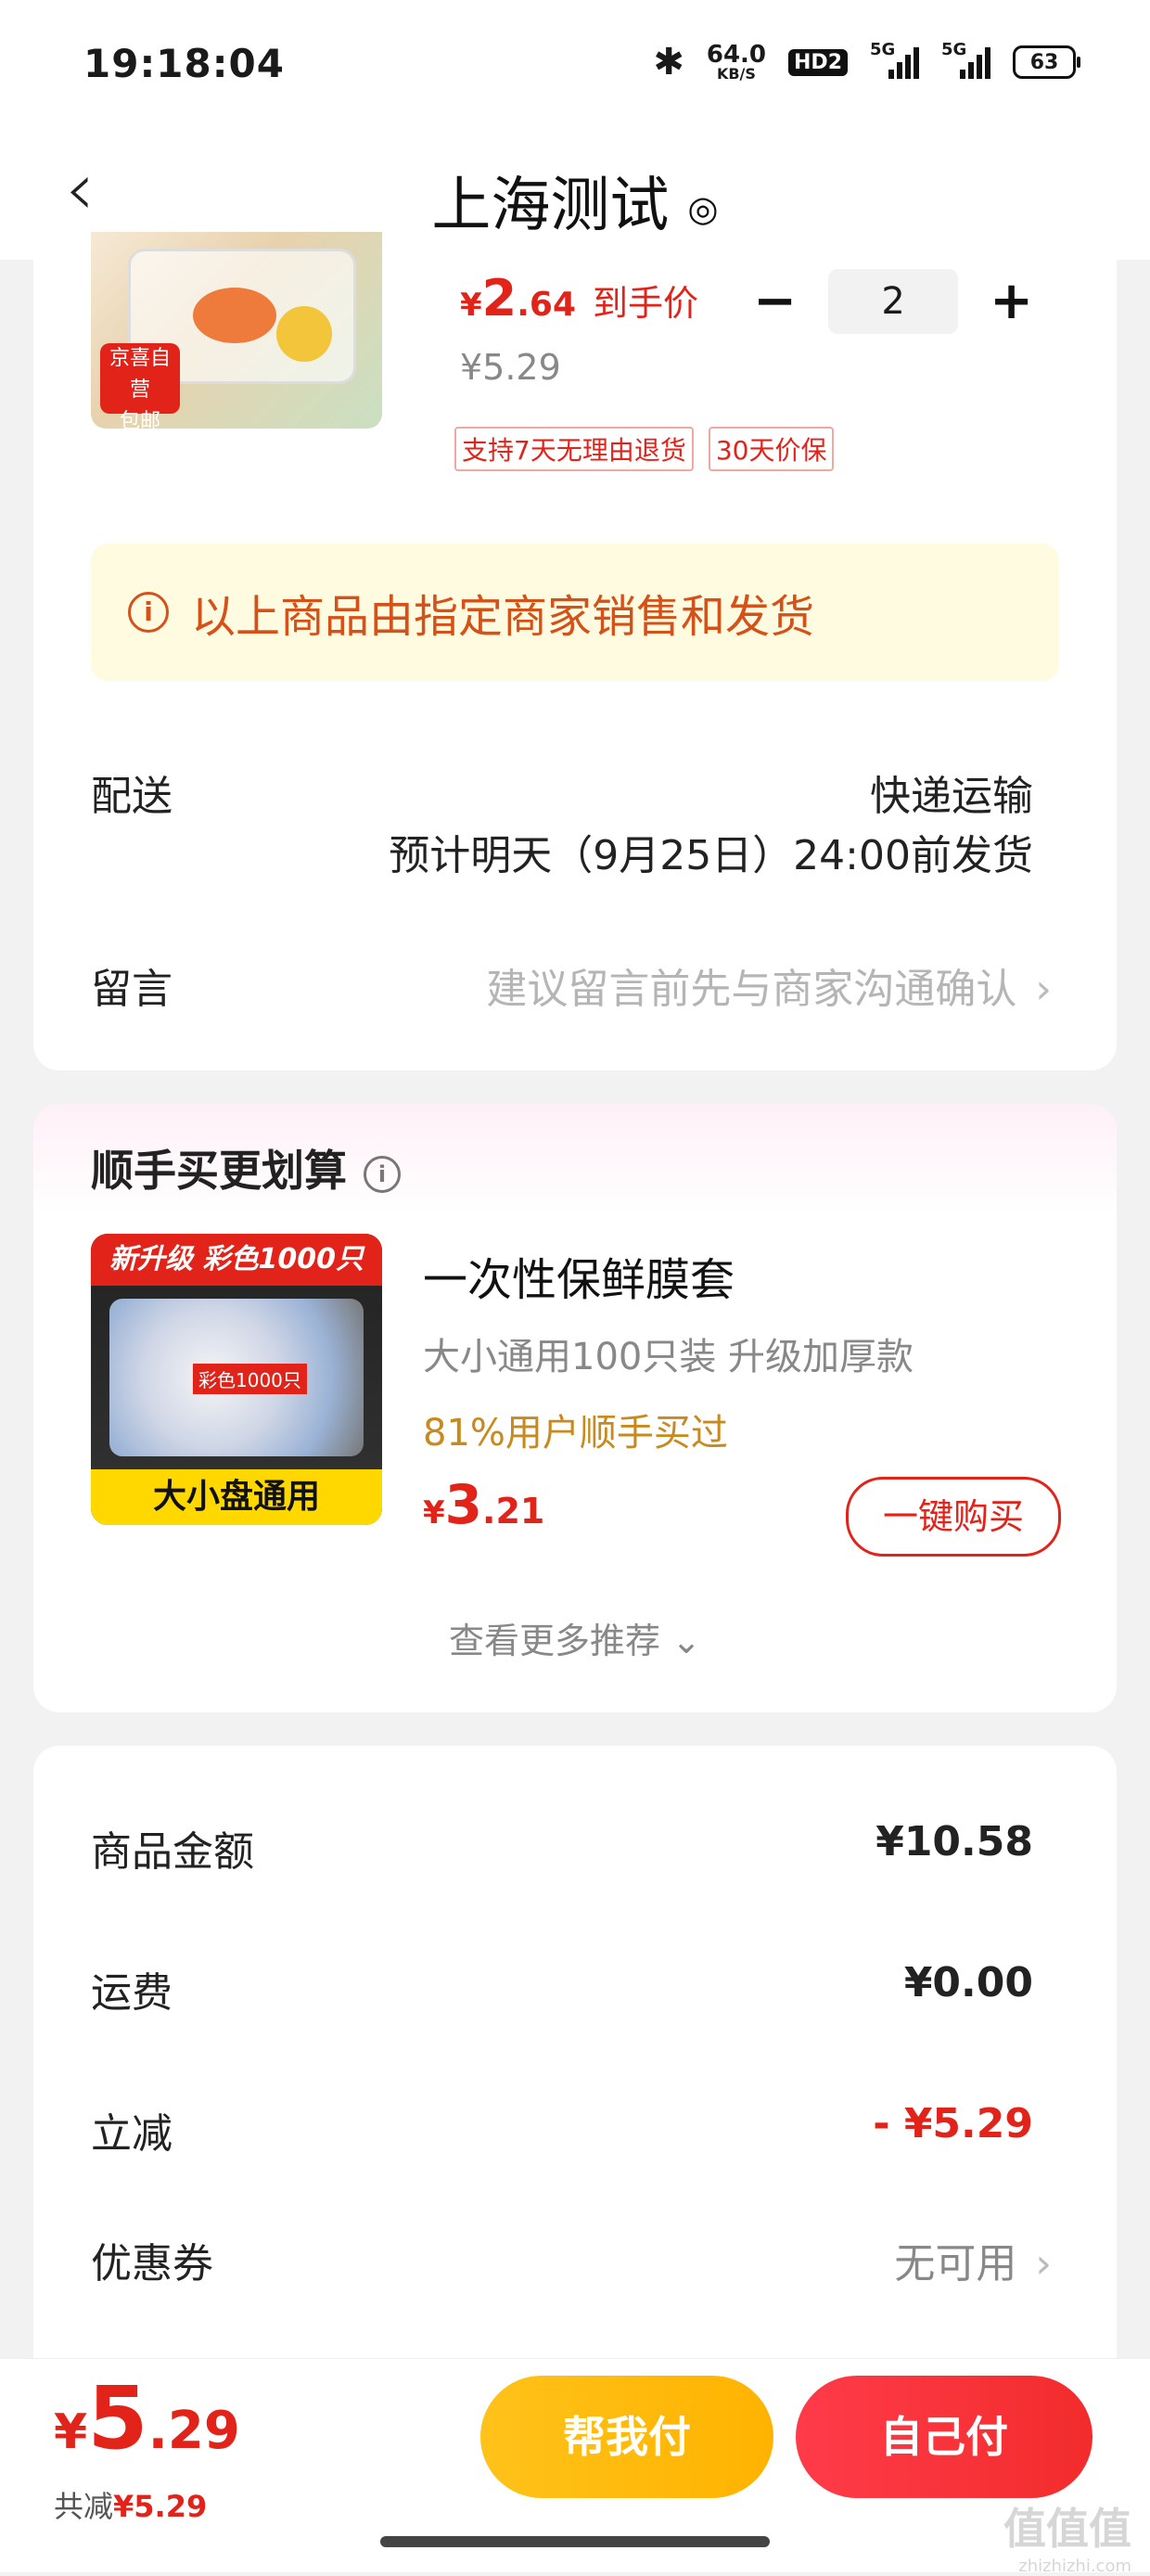  I want to click on watermark-sub: zhizhizhi.com, so click(1074, 2566).